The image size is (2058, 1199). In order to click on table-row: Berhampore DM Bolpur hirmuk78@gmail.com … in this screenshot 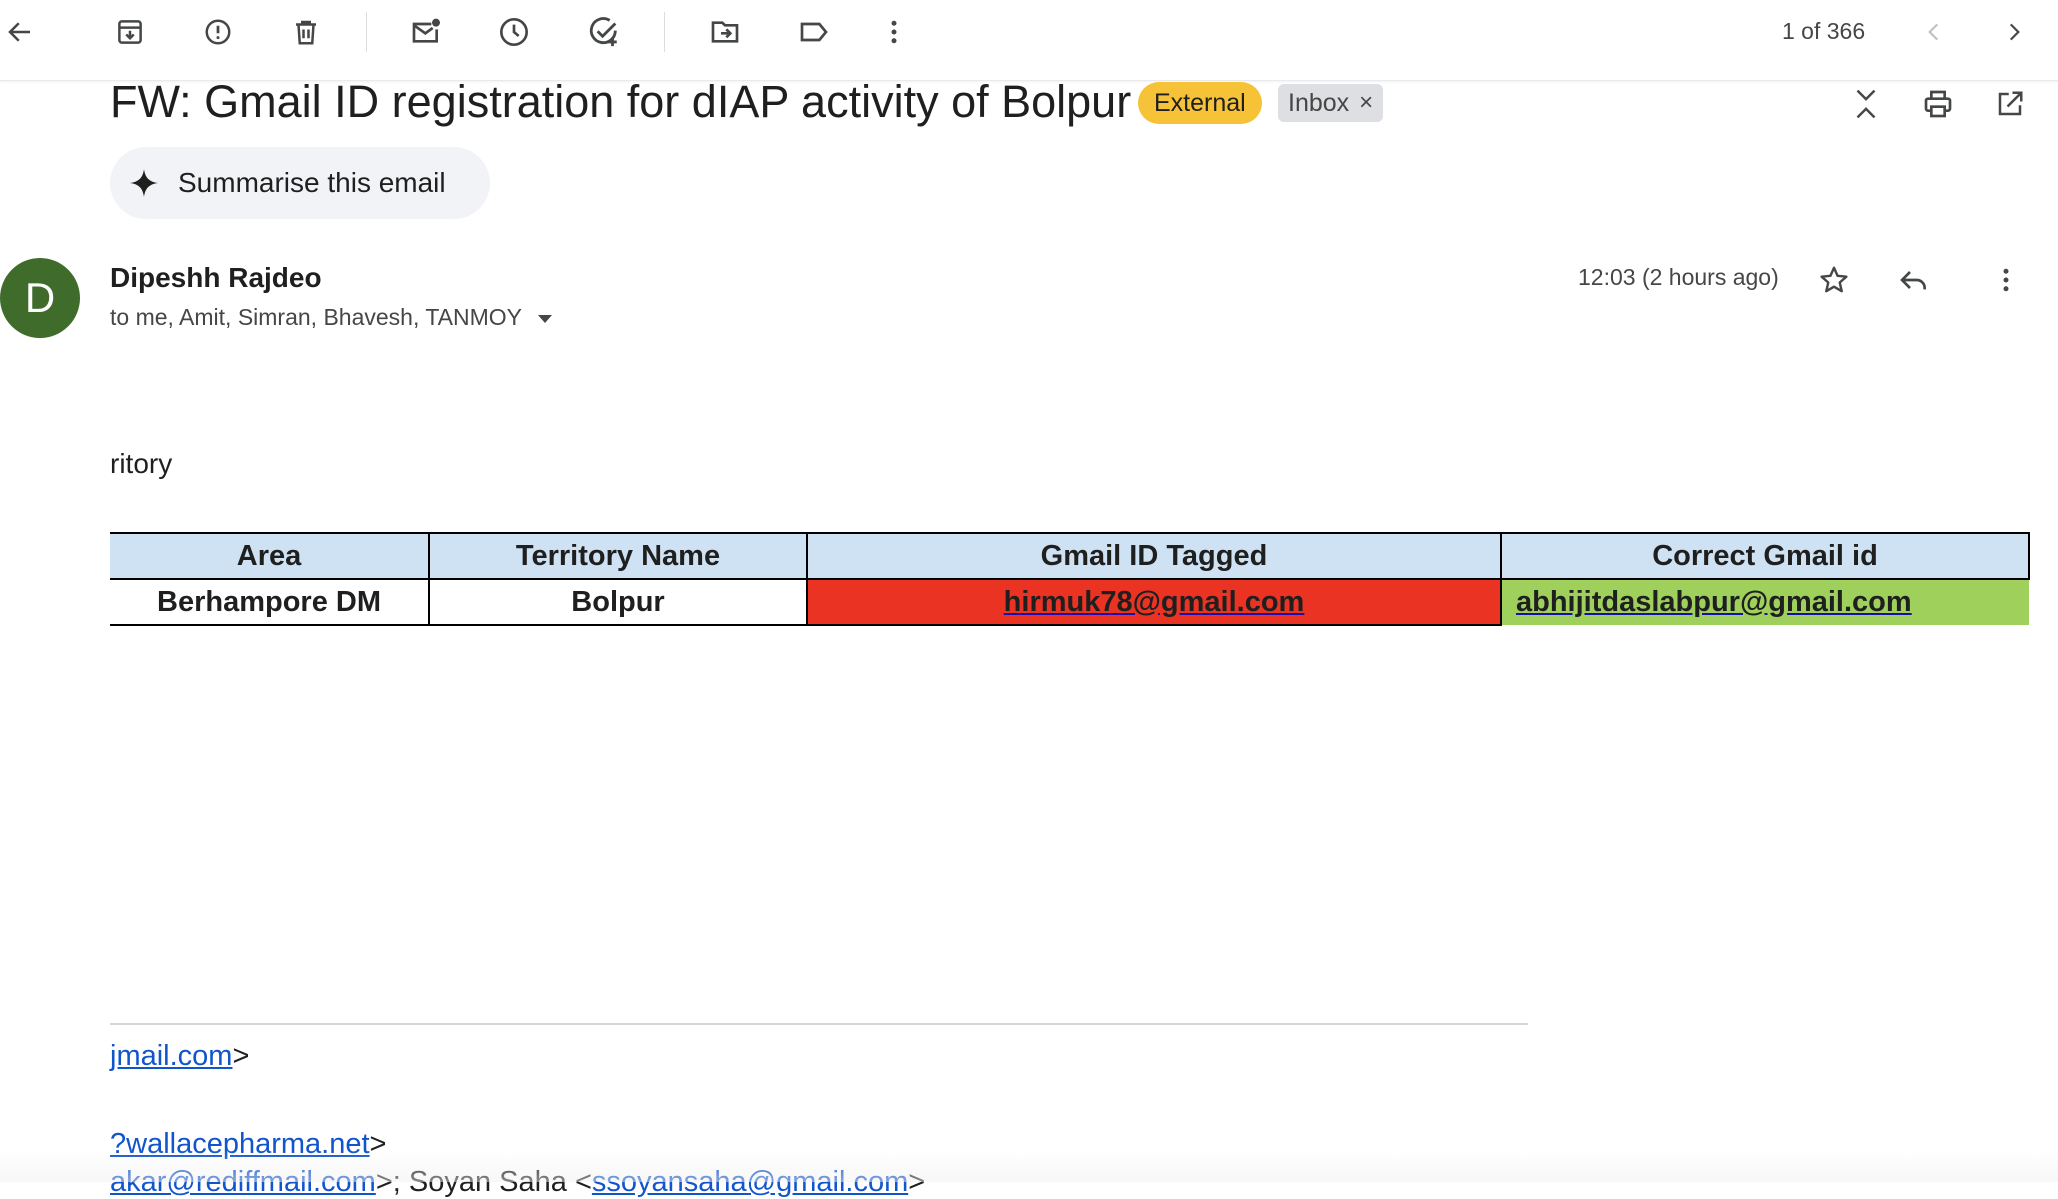, I will do `click(1069, 602)`.